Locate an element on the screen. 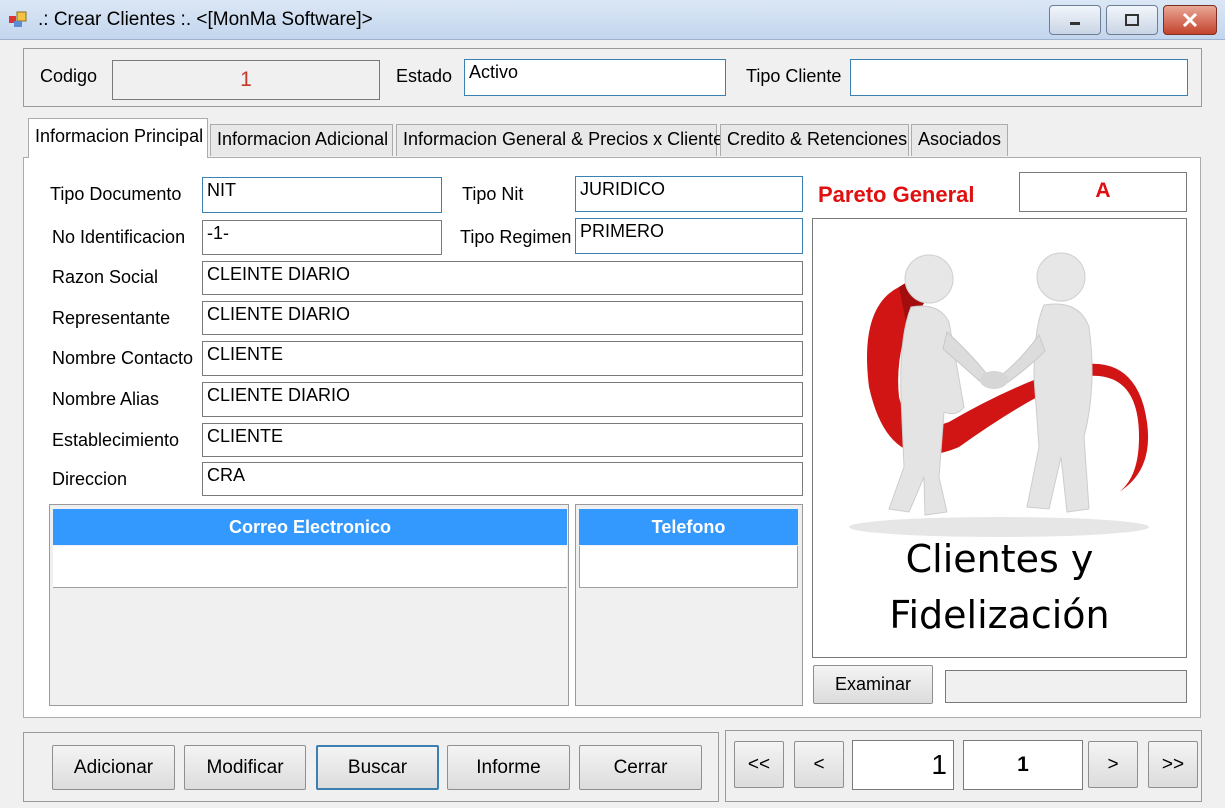 The image size is (1225, 808). correo-grid: Correo Electronico is located at coordinates (309, 605).